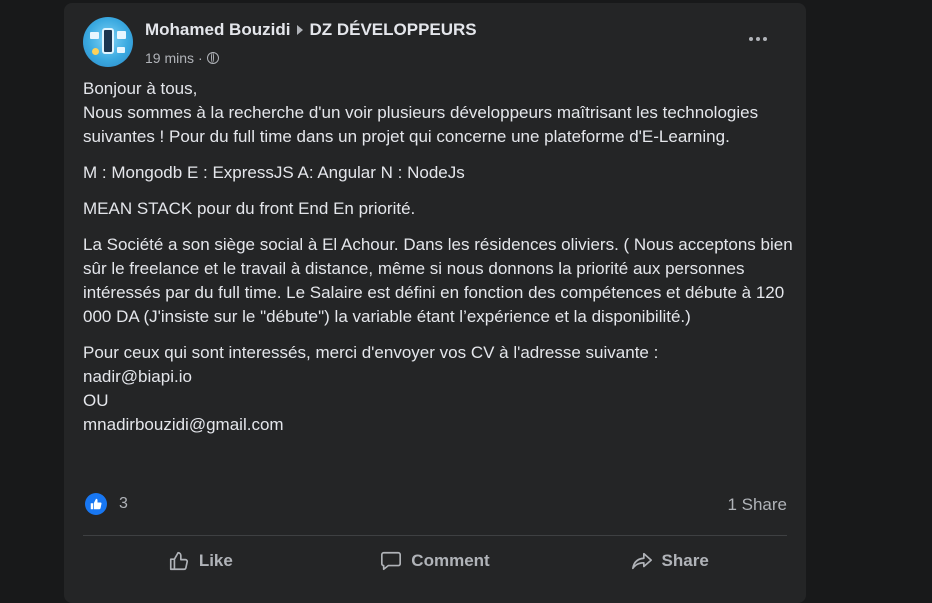 The height and width of the screenshot is (603, 932). Describe the element at coordinates (435, 535) in the screenshot. I see `actions-divider` at that location.